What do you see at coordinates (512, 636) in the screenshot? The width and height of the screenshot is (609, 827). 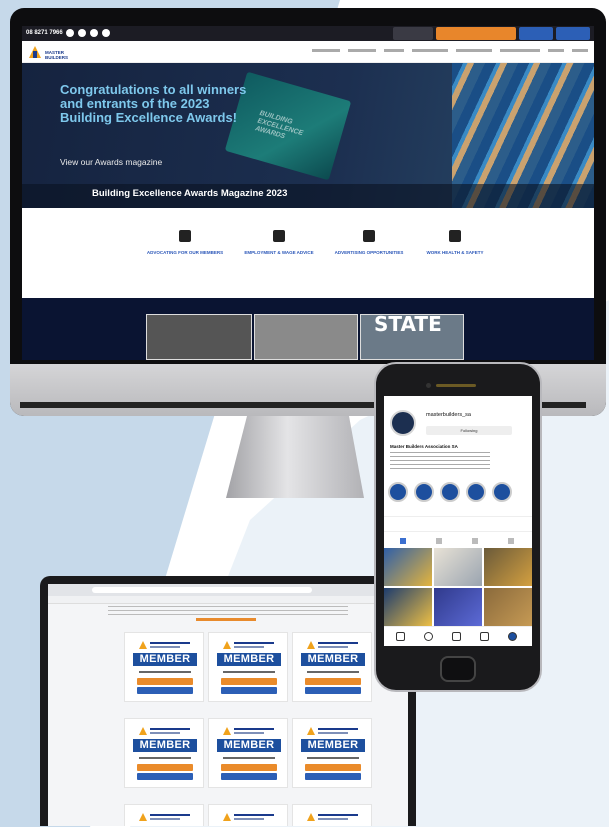 I see `profile-icon` at bounding box center [512, 636].